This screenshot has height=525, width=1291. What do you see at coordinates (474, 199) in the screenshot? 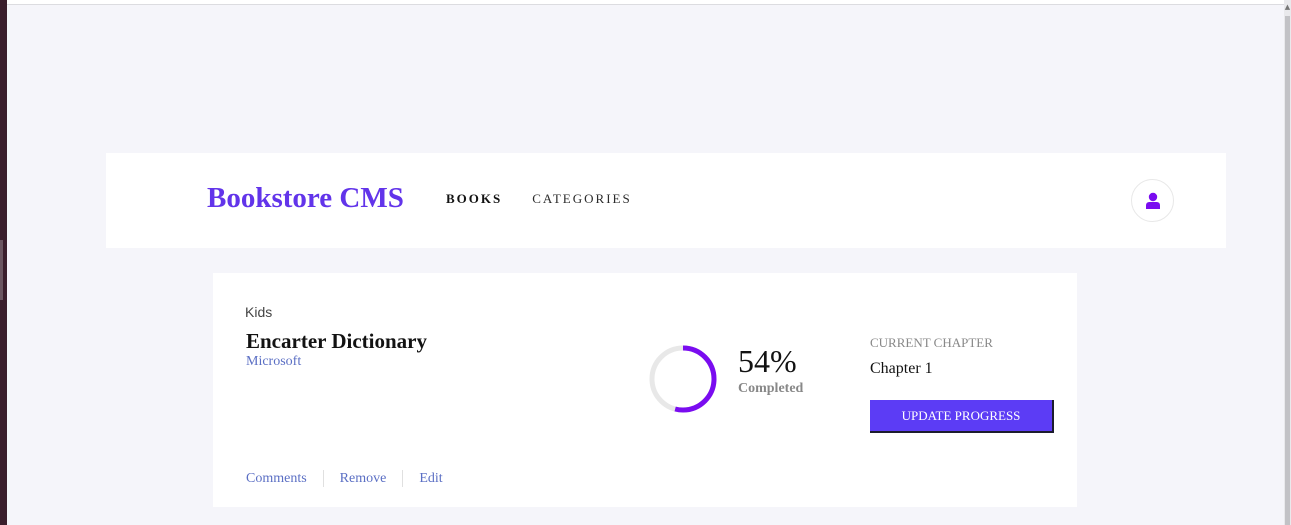
I see `nav-books-link: BOOKS` at bounding box center [474, 199].